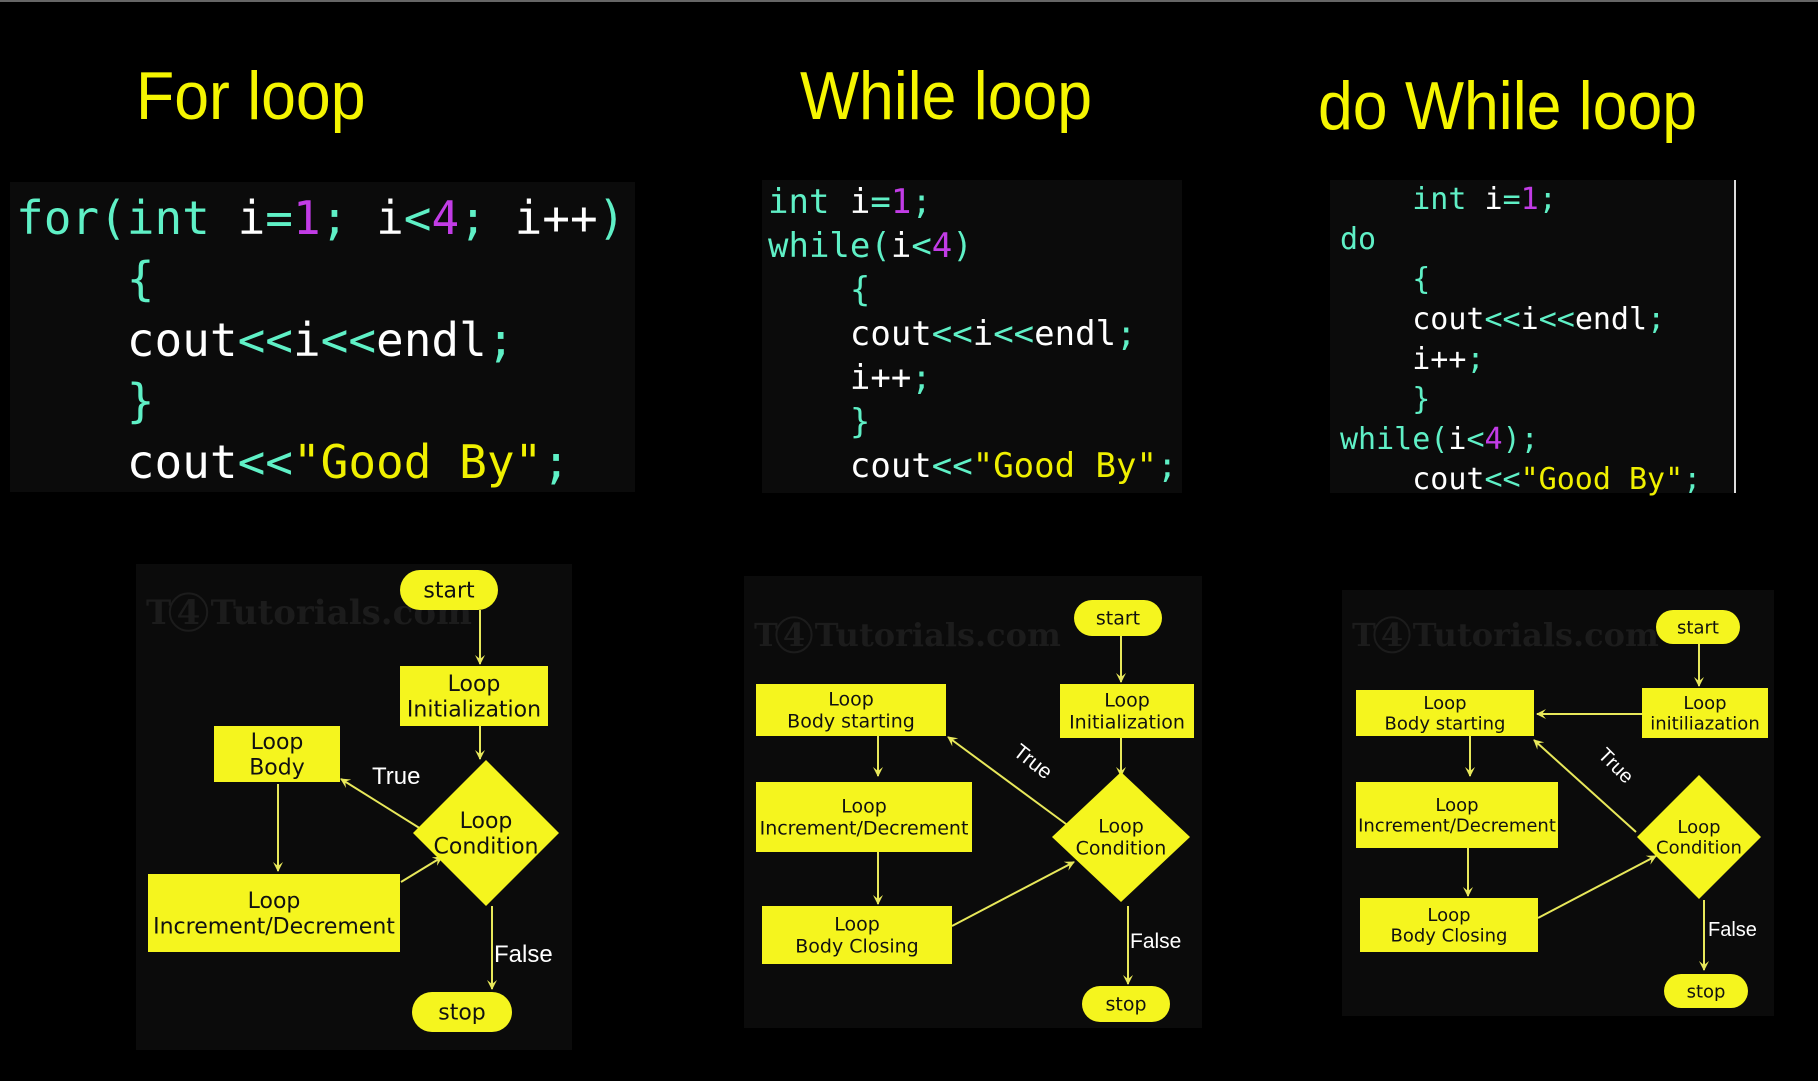 Image resolution: width=1818 pixels, height=1081 pixels. I want to click on node-label: start, so click(449, 591).